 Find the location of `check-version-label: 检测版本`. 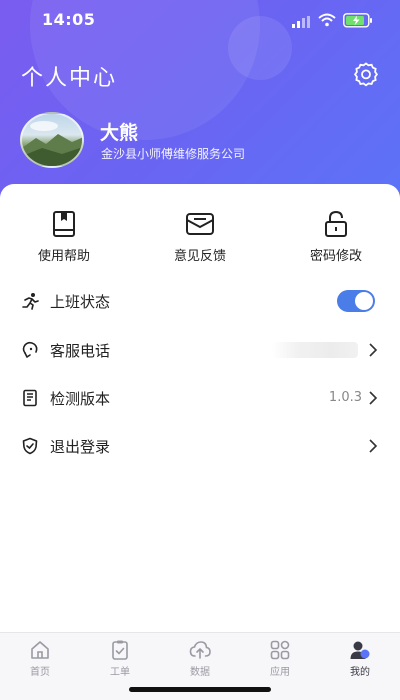

check-version-label: 检测版本 is located at coordinates (80, 399).